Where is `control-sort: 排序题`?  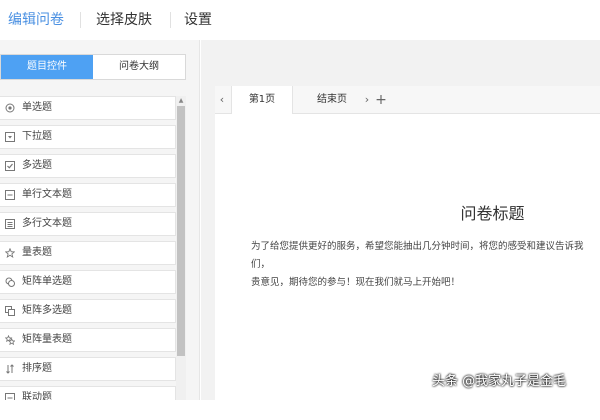 control-sort: 排序题 is located at coordinates (88, 369).